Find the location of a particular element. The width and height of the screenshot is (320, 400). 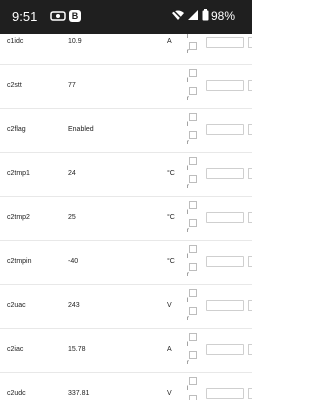

table-row: c2uac 243 V l r is located at coordinates (126, 307).